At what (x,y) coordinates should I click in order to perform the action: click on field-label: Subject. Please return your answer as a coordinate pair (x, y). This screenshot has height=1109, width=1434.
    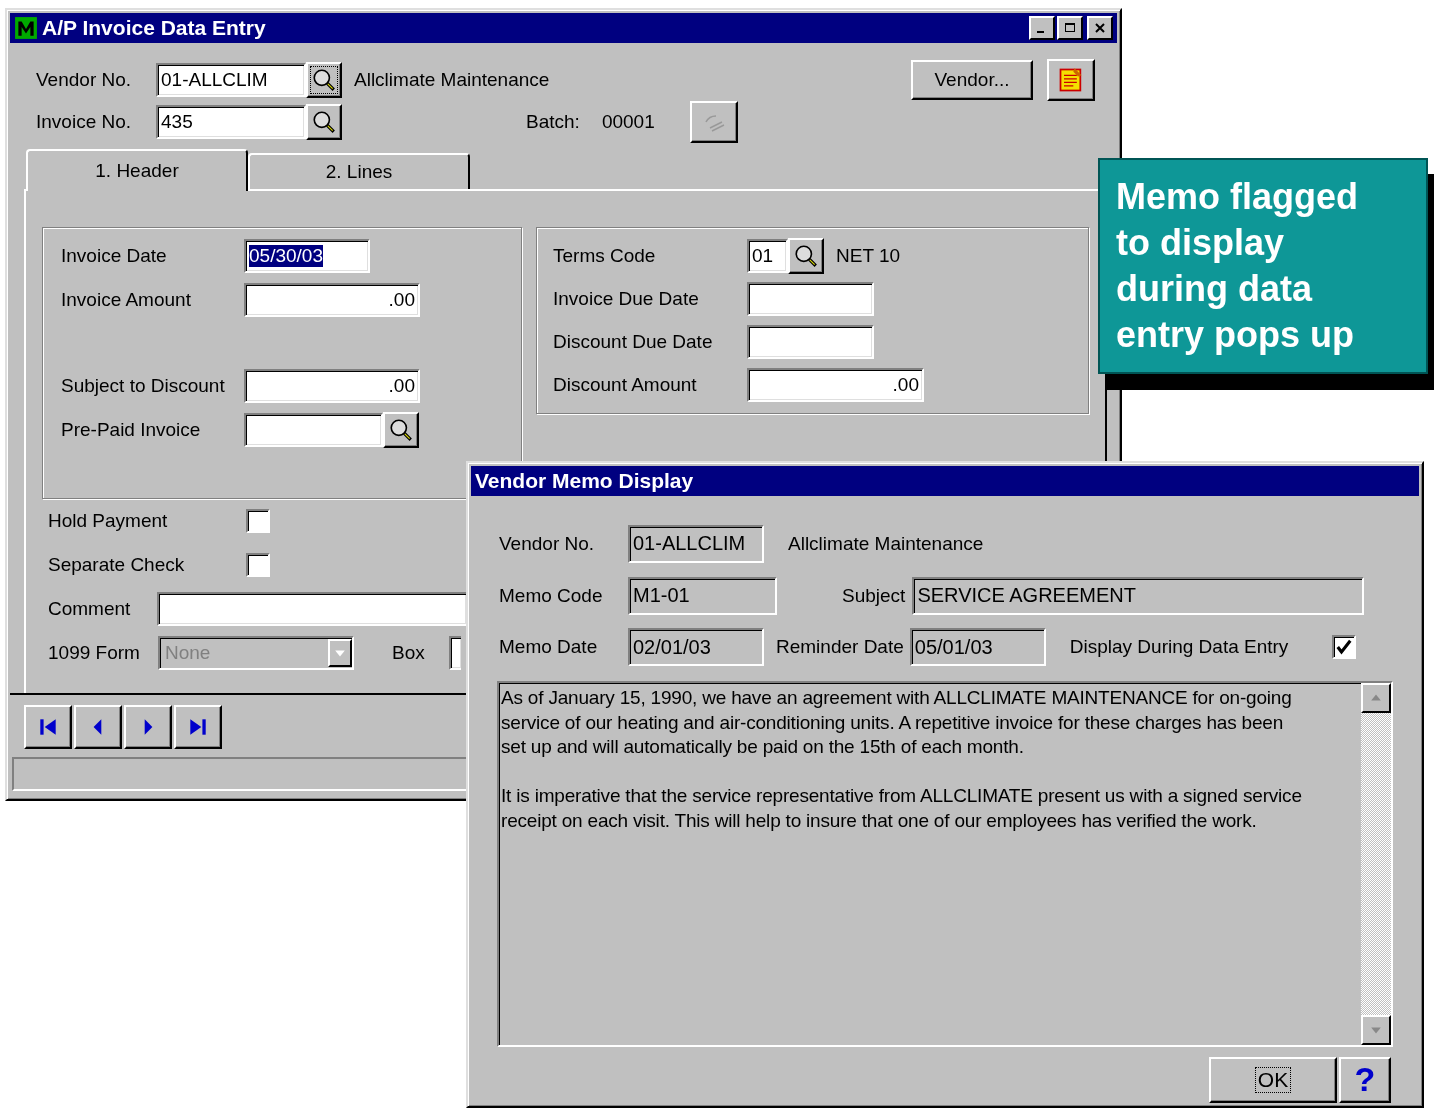
    Looking at the image, I should click on (874, 595).